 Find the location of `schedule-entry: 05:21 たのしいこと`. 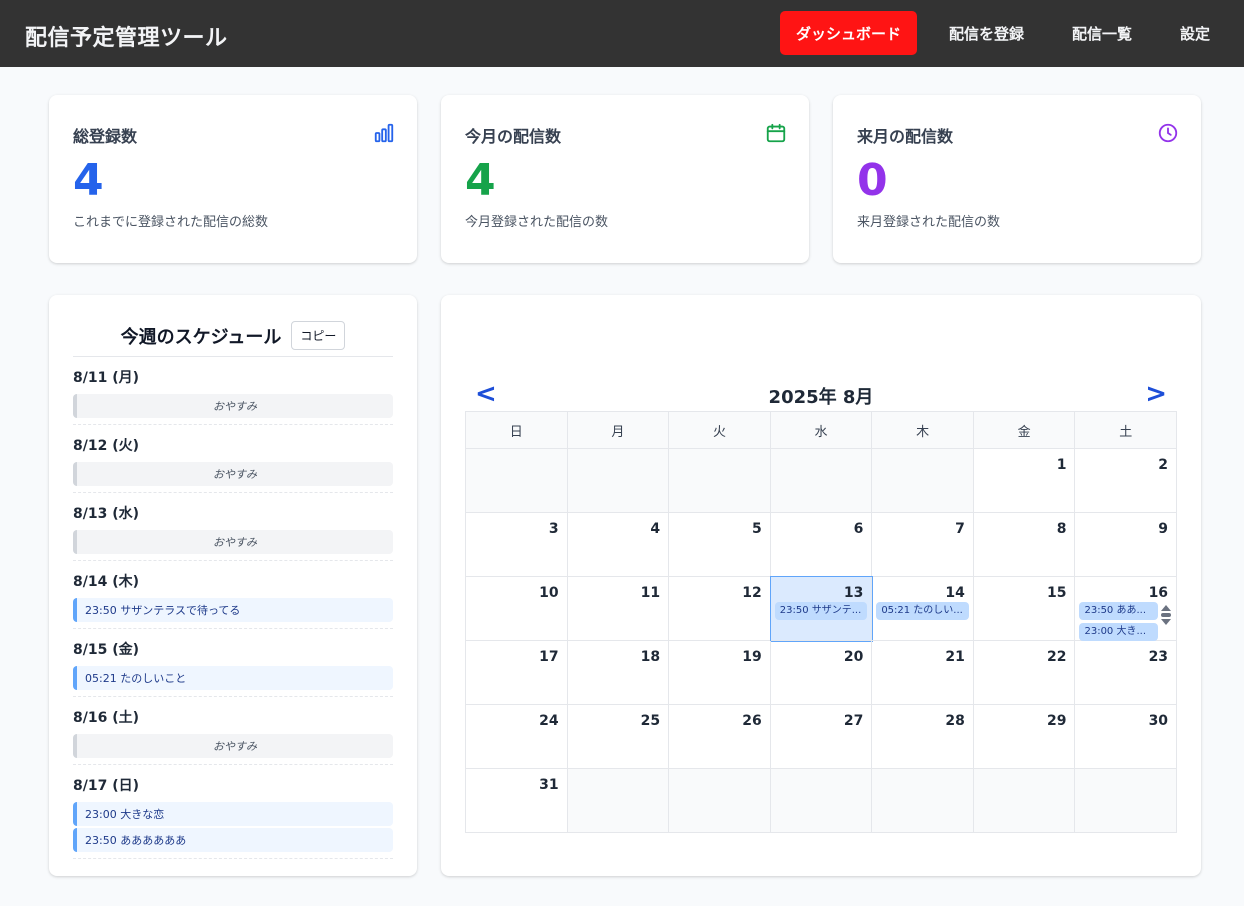

schedule-entry: 05:21 たのしいこと is located at coordinates (233, 678).